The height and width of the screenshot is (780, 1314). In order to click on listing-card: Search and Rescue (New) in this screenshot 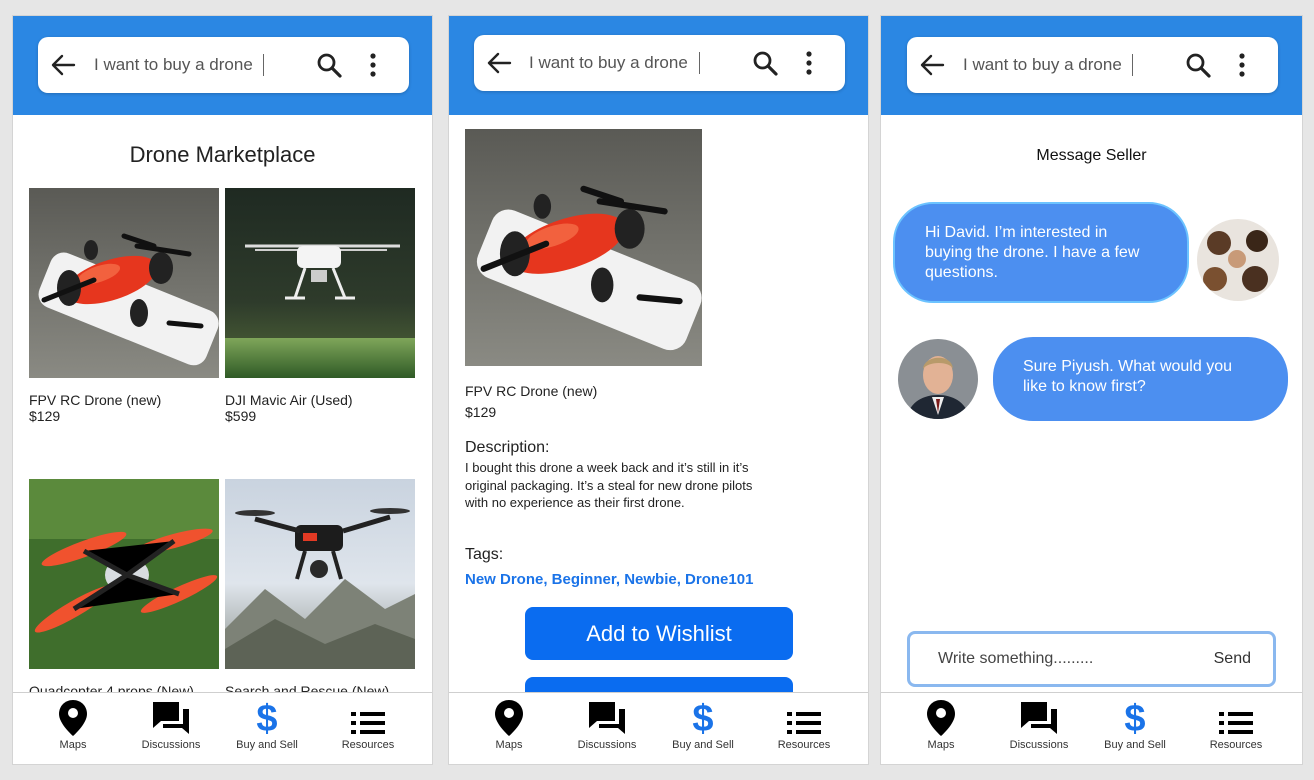, I will do `click(320, 589)`.